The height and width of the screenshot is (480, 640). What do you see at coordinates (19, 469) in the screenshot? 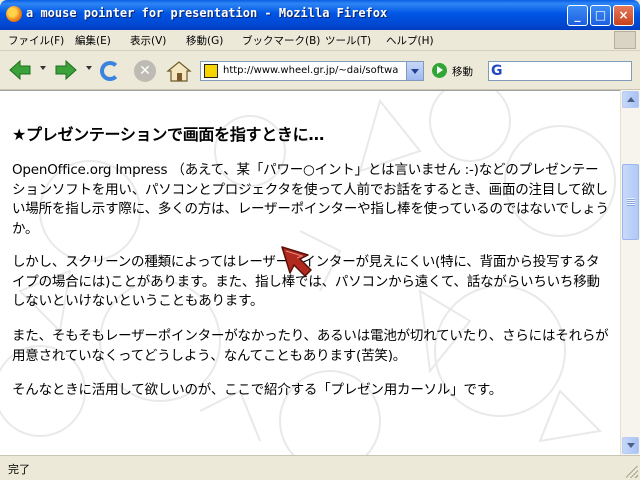
I see `status-text: 完了` at bounding box center [19, 469].